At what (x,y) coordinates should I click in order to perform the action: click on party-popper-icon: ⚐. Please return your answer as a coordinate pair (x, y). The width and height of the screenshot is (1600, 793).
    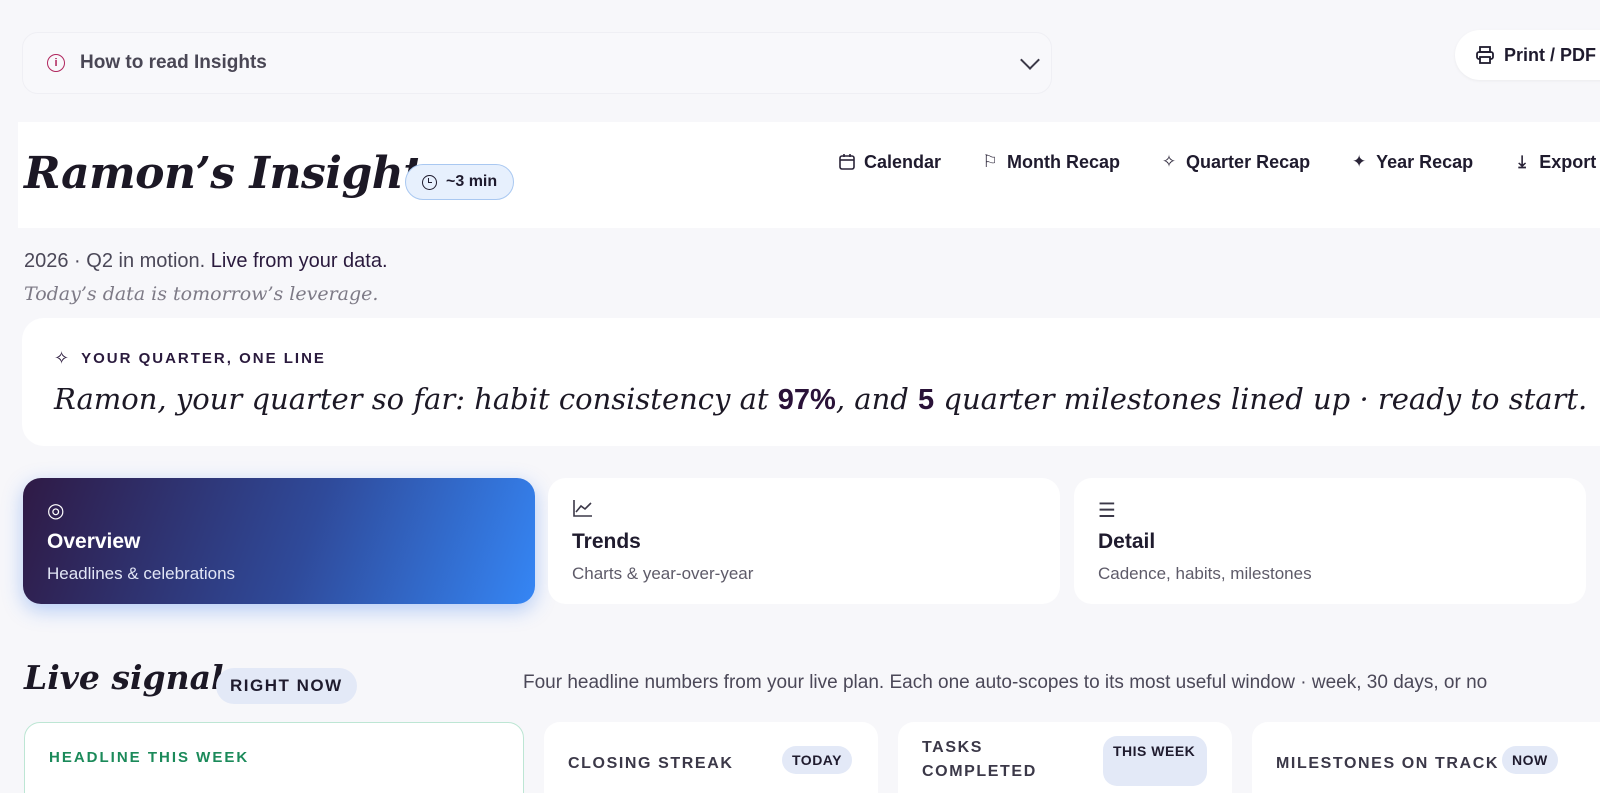
    Looking at the image, I should click on (990, 161).